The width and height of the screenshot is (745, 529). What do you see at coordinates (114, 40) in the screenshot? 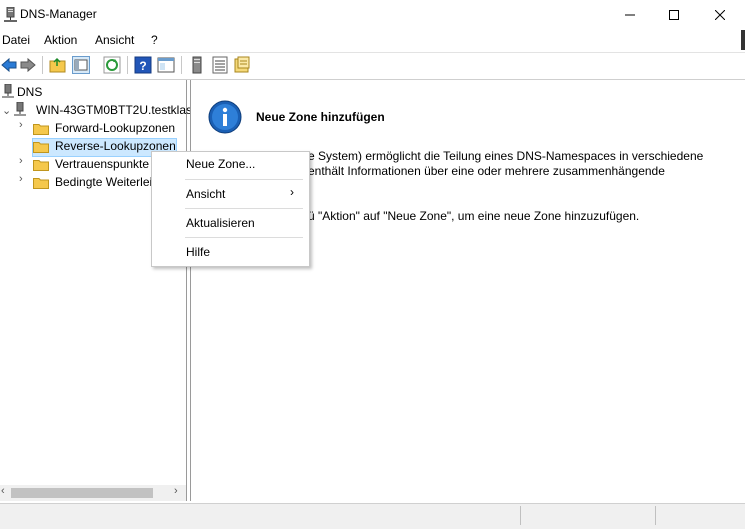
I see `menu-ansicht: Ansicht` at bounding box center [114, 40].